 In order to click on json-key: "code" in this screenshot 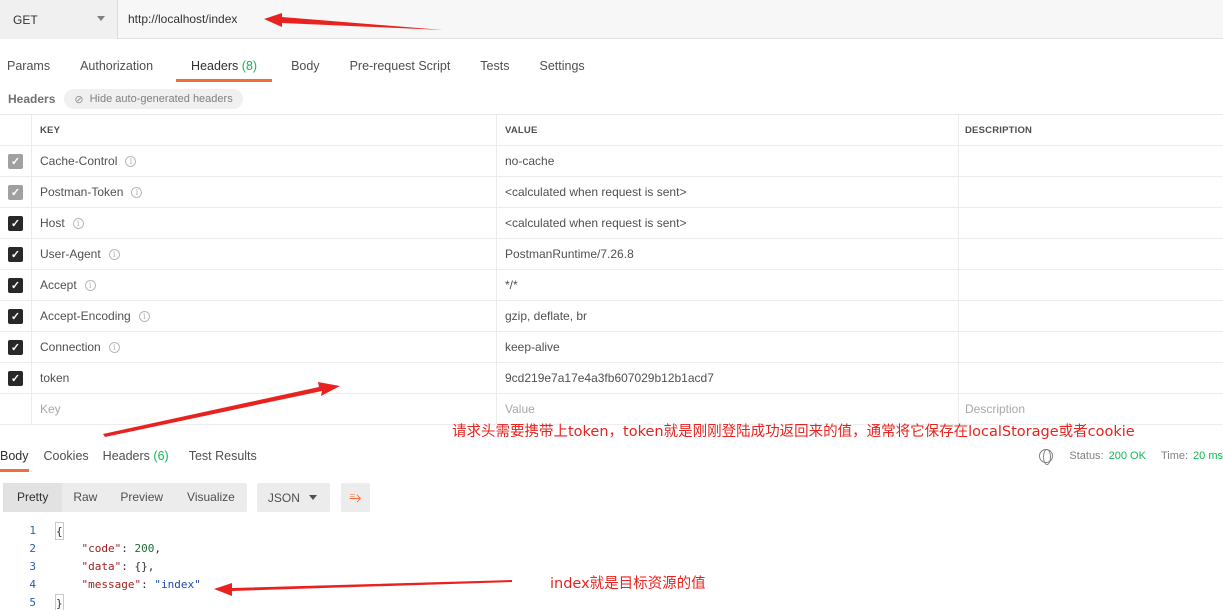, I will do `click(101, 548)`.